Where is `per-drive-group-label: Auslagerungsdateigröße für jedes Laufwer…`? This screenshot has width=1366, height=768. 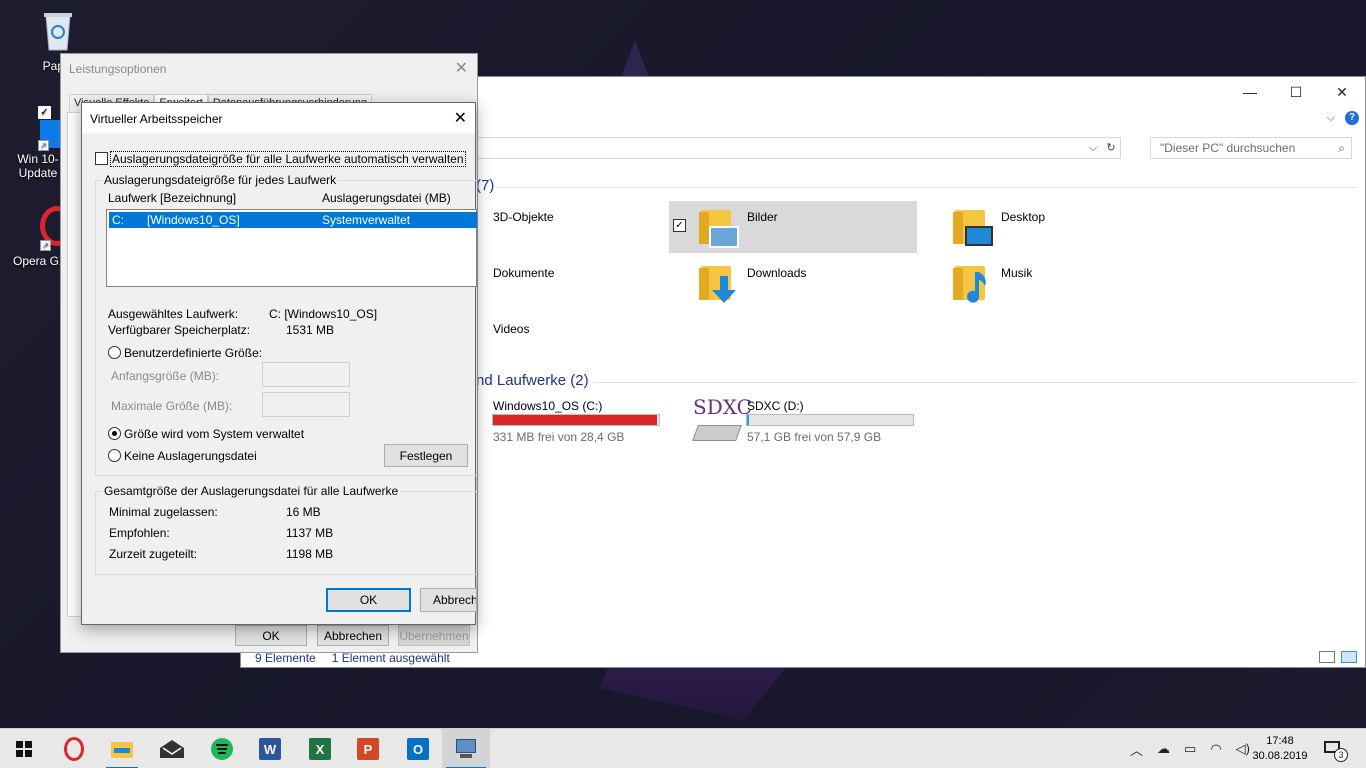
per-drive-group-label: Auslagerungsdateigröße für jedes Laufwer… is located at coordinates (220, 180).